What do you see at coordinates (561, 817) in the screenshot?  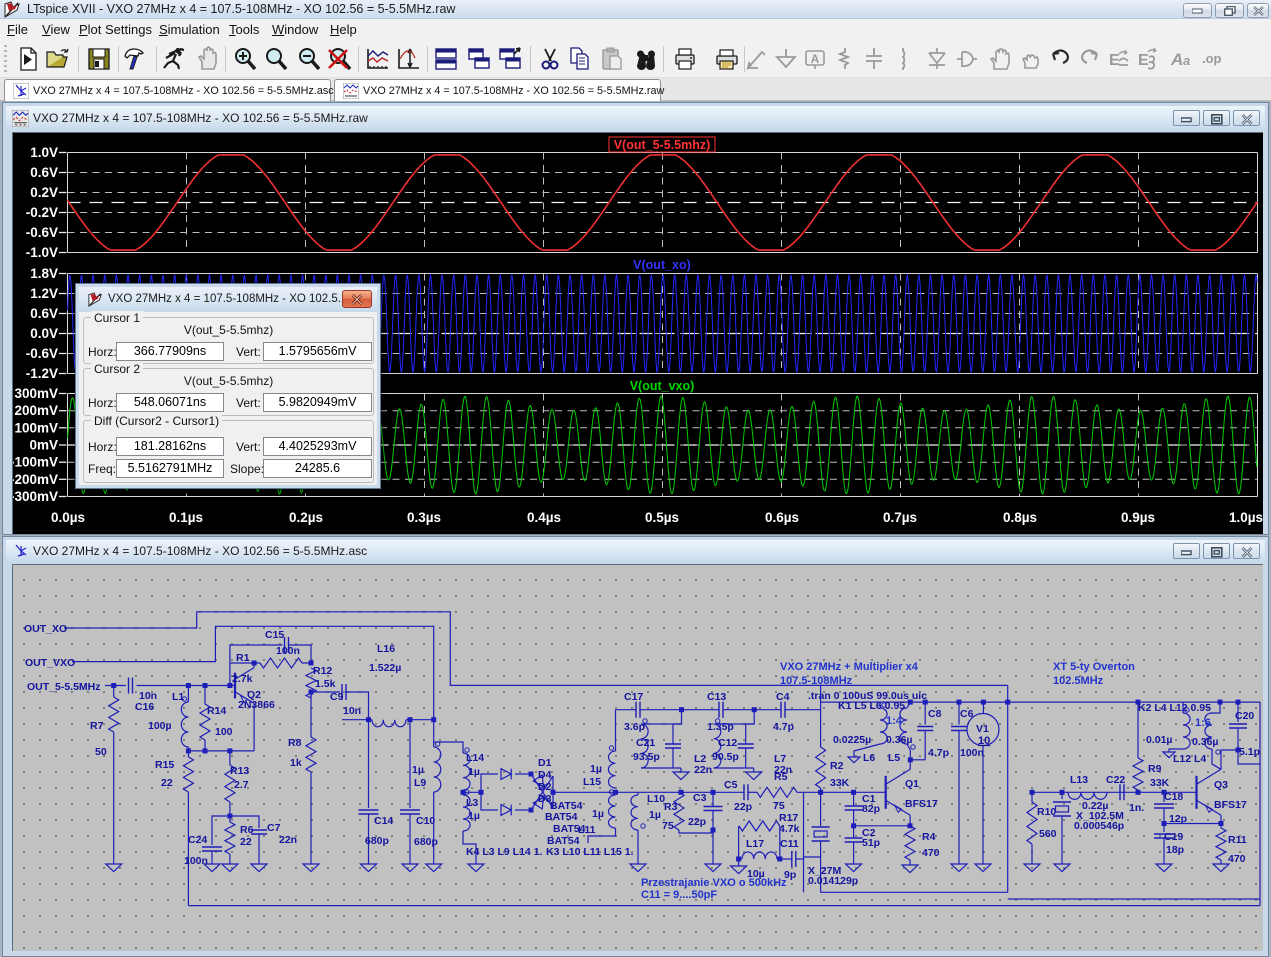 I see `svg-text: BAT54` at bounding box center [561, 817].